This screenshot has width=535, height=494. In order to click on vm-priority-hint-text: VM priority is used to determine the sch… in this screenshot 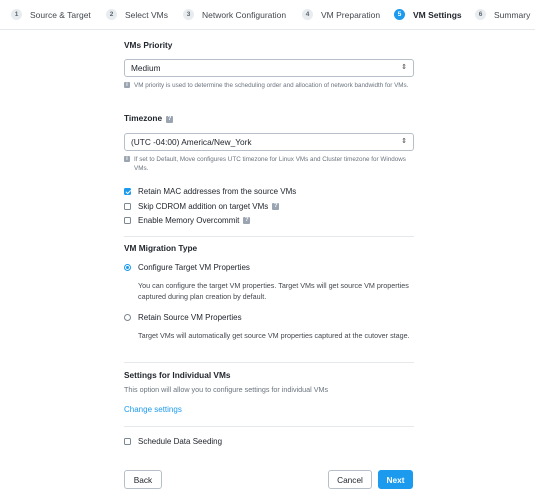, I will do `click(271, 85)`.